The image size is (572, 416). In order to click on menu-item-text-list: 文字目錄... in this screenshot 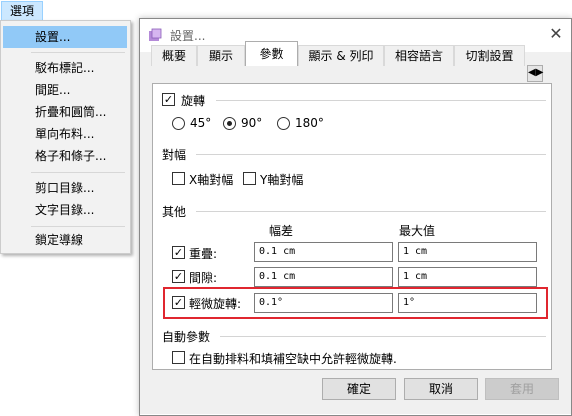, I will do `click(65, 210)`.